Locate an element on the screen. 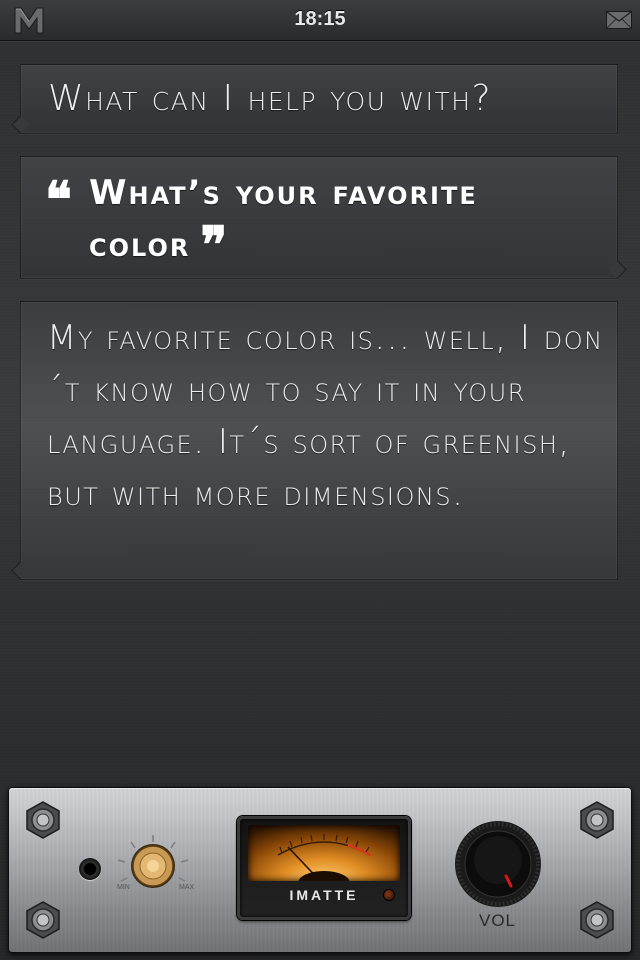 The height and width of the screenshot is (960, 640). volume-knob is located at coordinates (498, 864).